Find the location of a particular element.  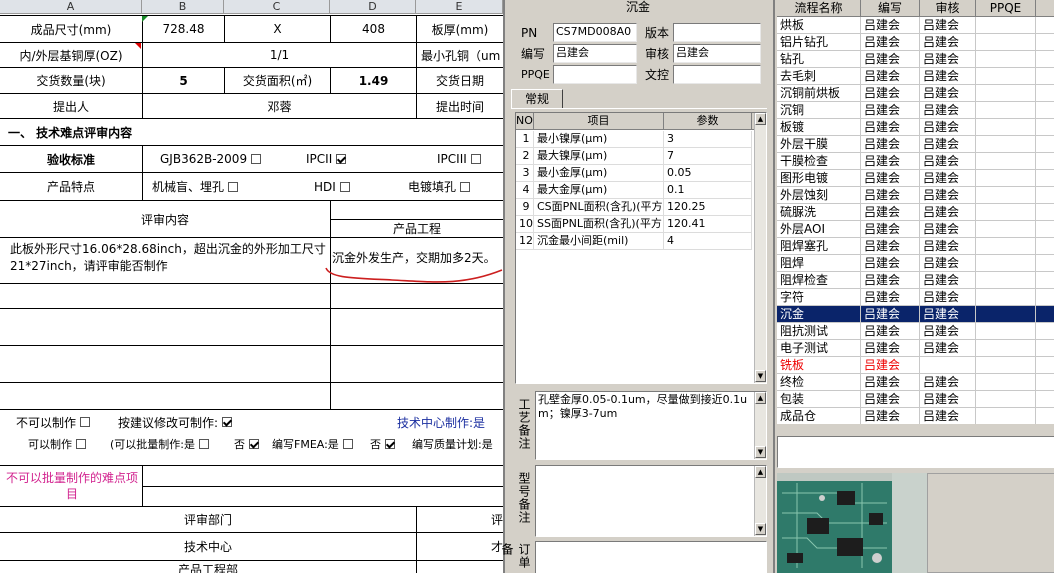

flow-col-author: 编写 is located at coordinates (890, 8).